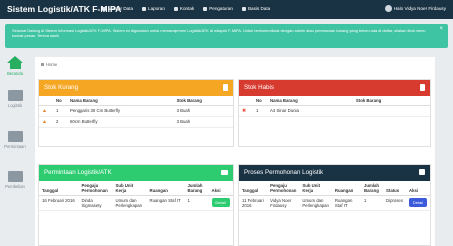 This screenshot has height=246, width=453. Describe the element at coordinates (284, 172) in the screenshot. I see `panel-title: Proses Permohonan Logistik` at that location.